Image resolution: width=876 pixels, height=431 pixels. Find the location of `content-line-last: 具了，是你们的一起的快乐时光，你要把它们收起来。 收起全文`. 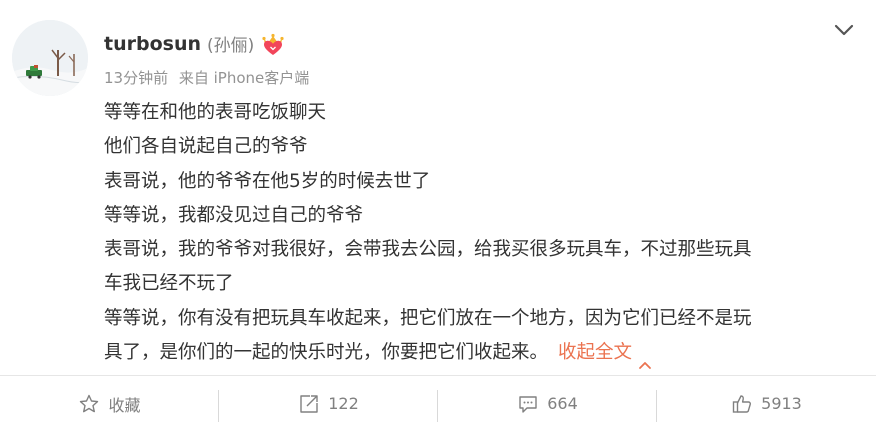

content-line-last: 具了，是你们的一起的快乐时光，你要把它们收起来。 收起全文 is located at coordinates (479, 353).